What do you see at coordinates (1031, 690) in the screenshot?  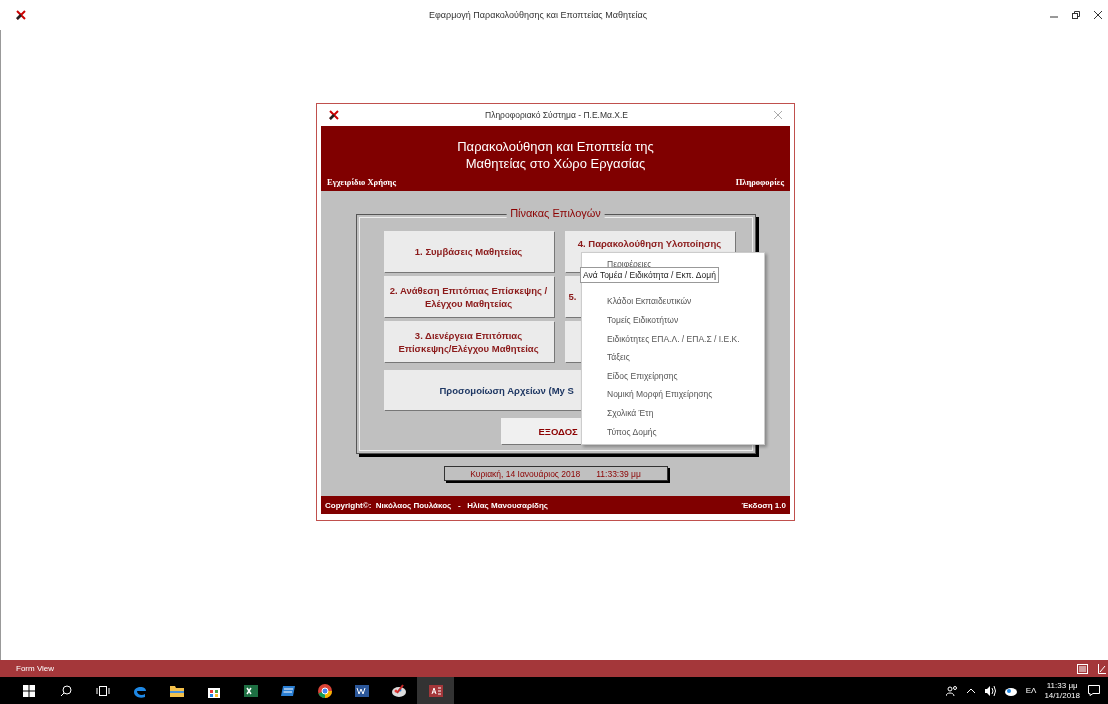 I see `language-indicator: ΕΛ` at bounding box center [1031, 690].